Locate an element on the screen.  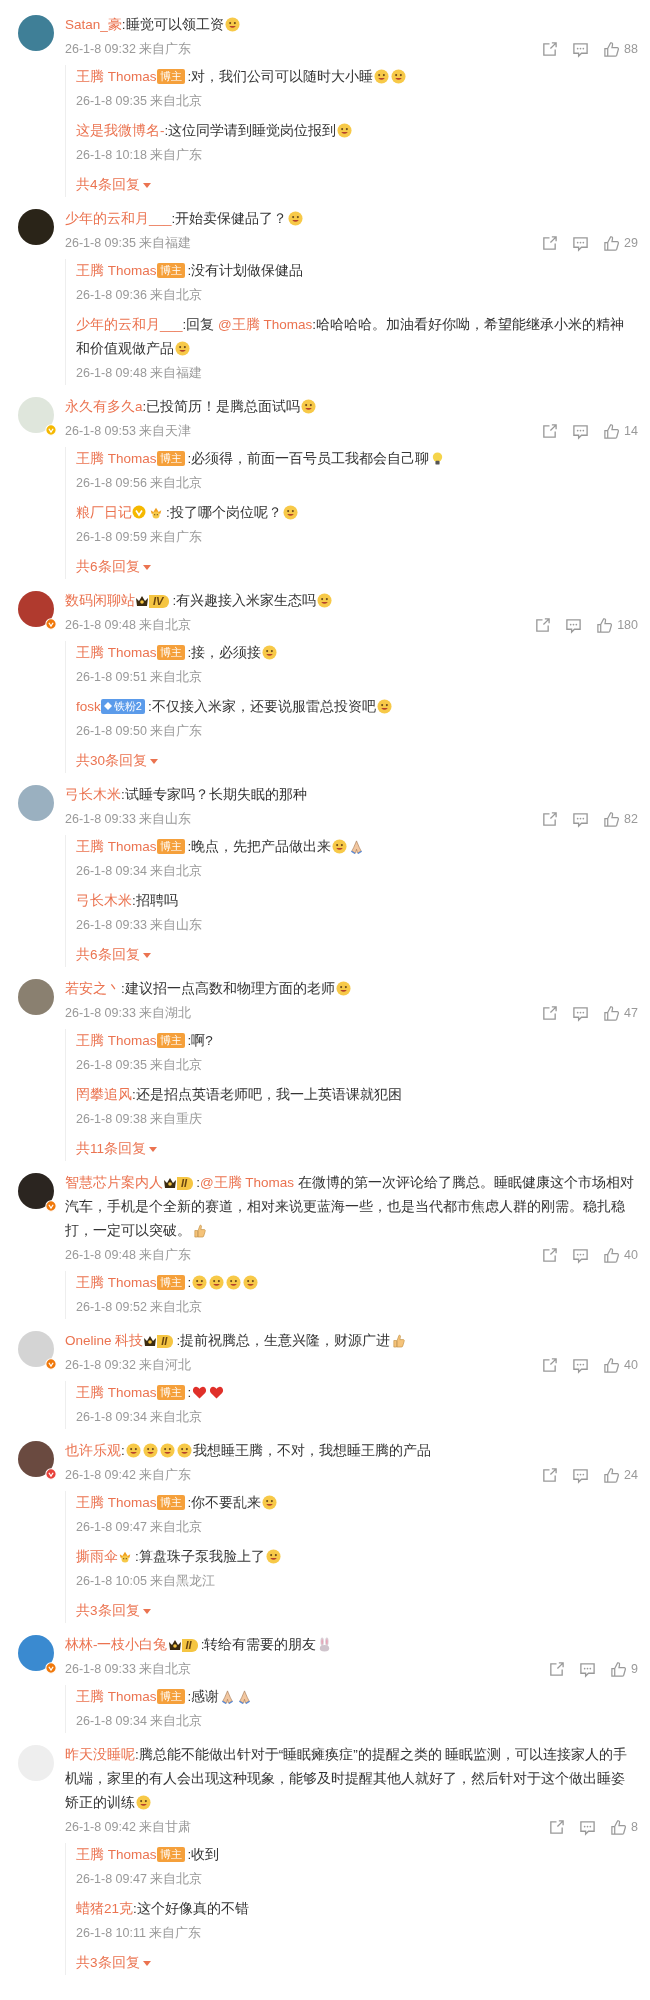
comment-time-location: 26-1-8 09:33 来自山东 is located at coordinates (128, 819).